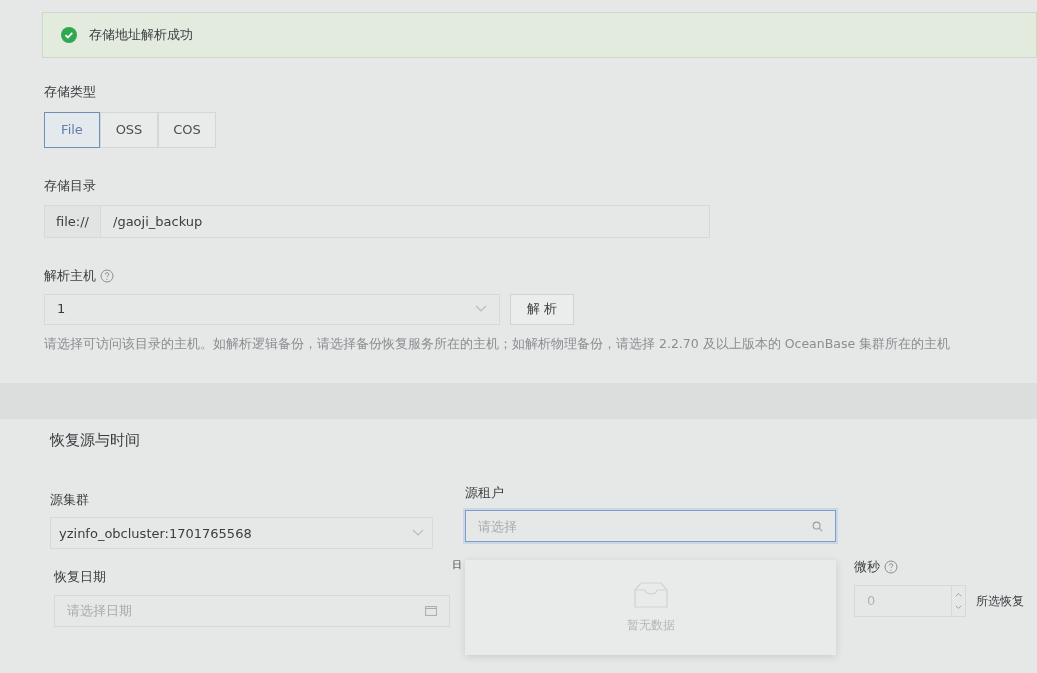 This screenshot has height=673, width=1037. I want to click on select-value: 1, so click(61, 309).